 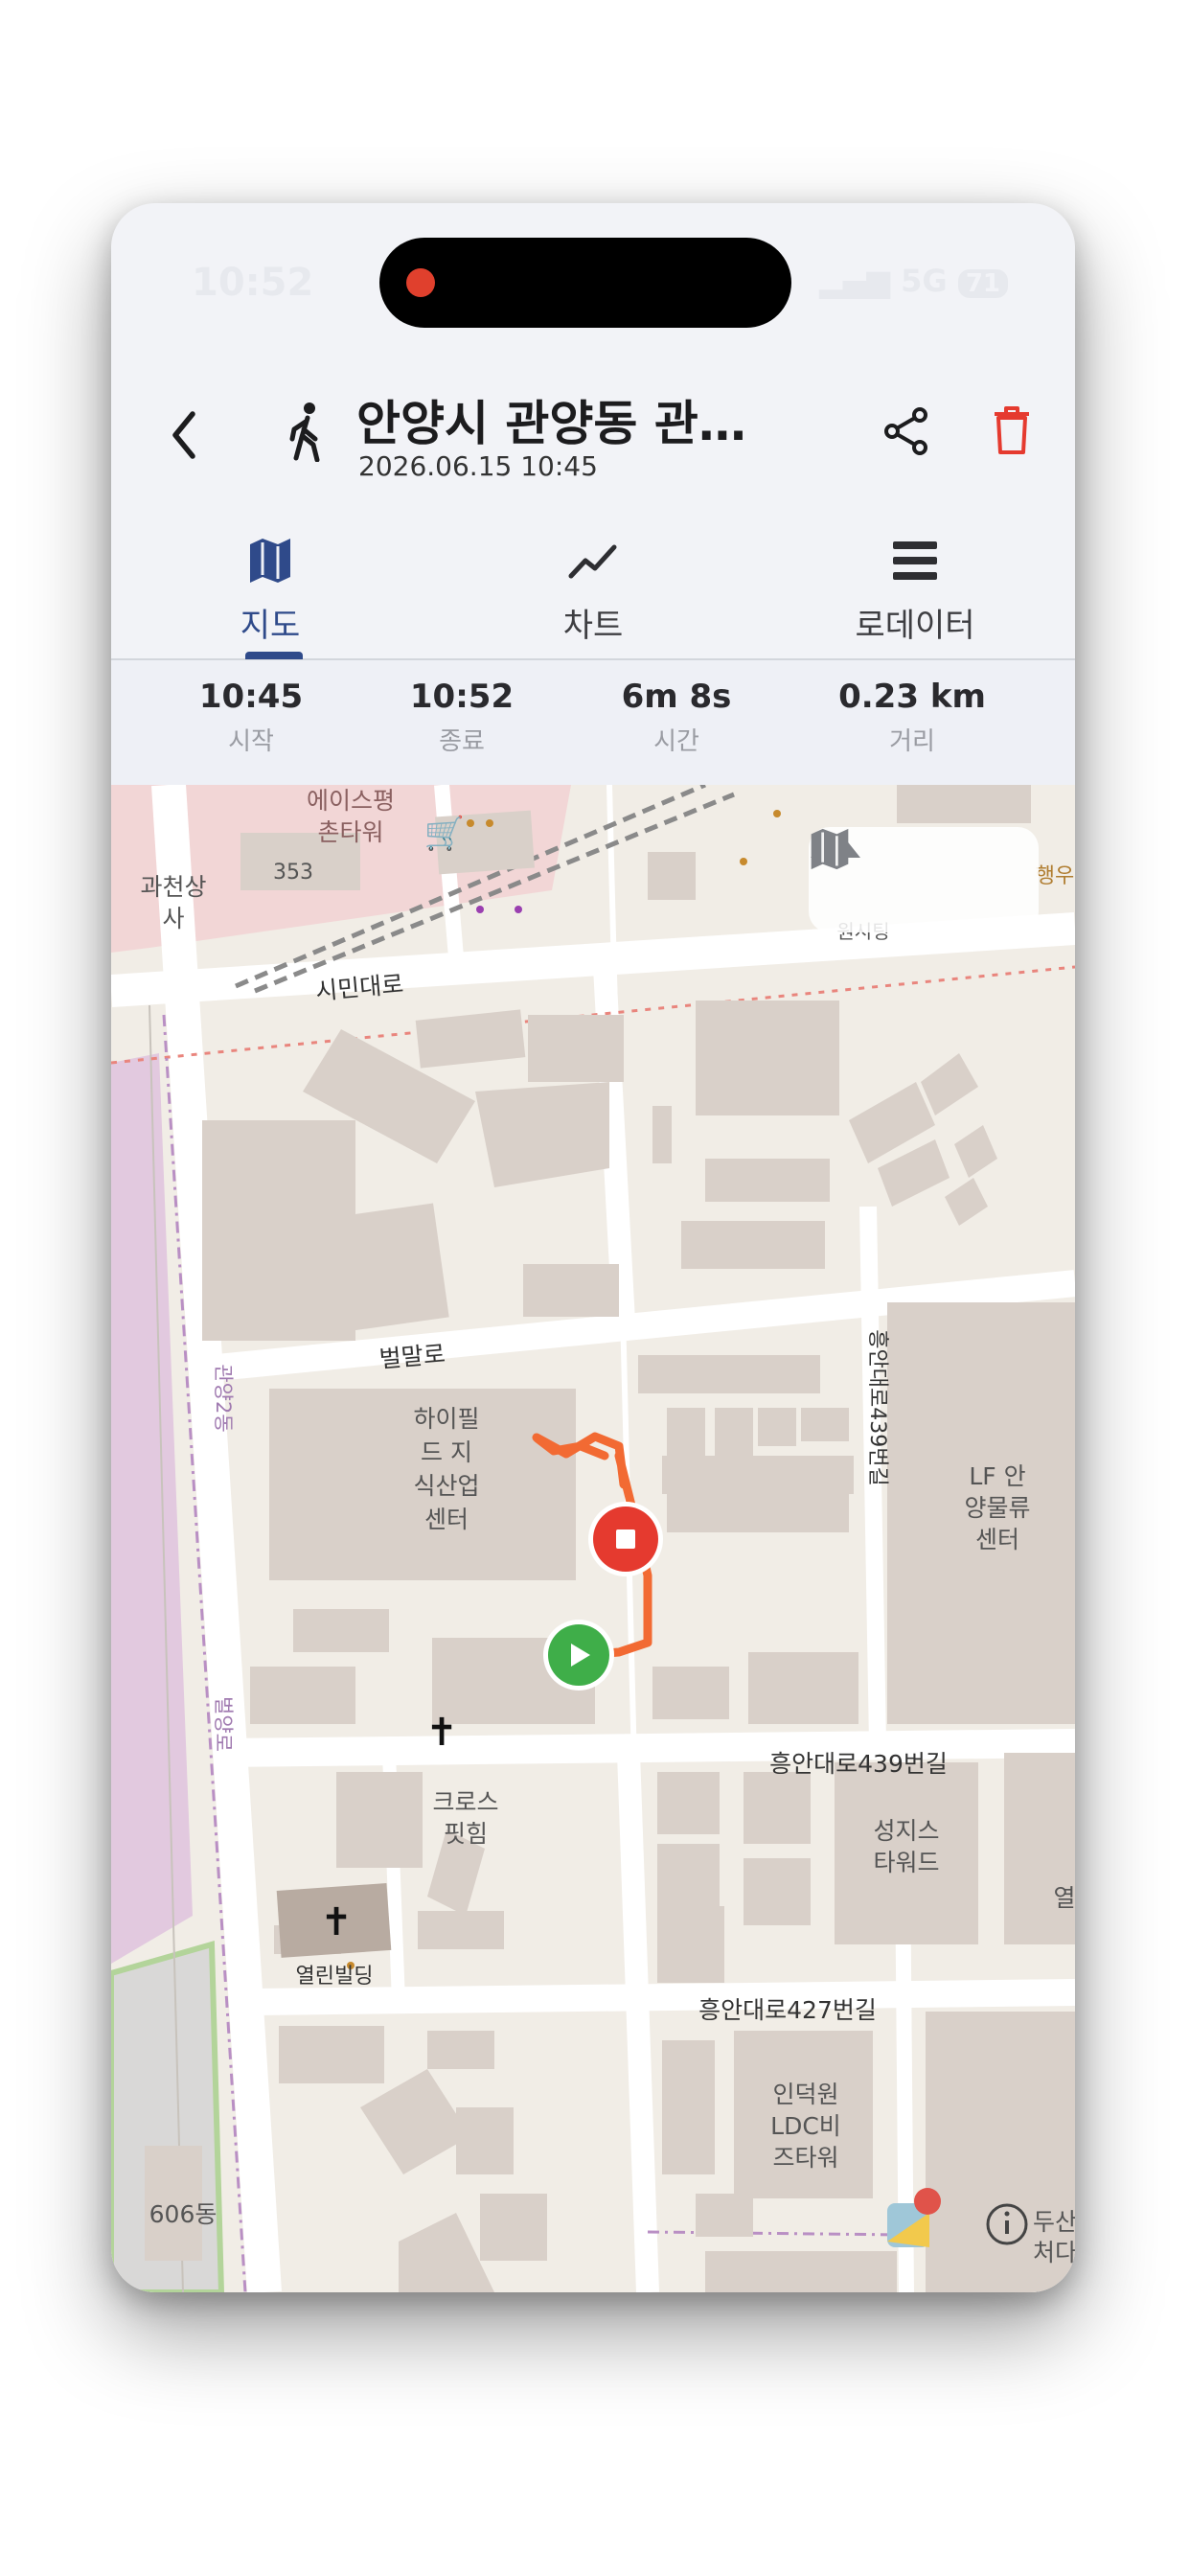 I want to click on stat-start: 10:45 시작, so click(x=251, y=717).